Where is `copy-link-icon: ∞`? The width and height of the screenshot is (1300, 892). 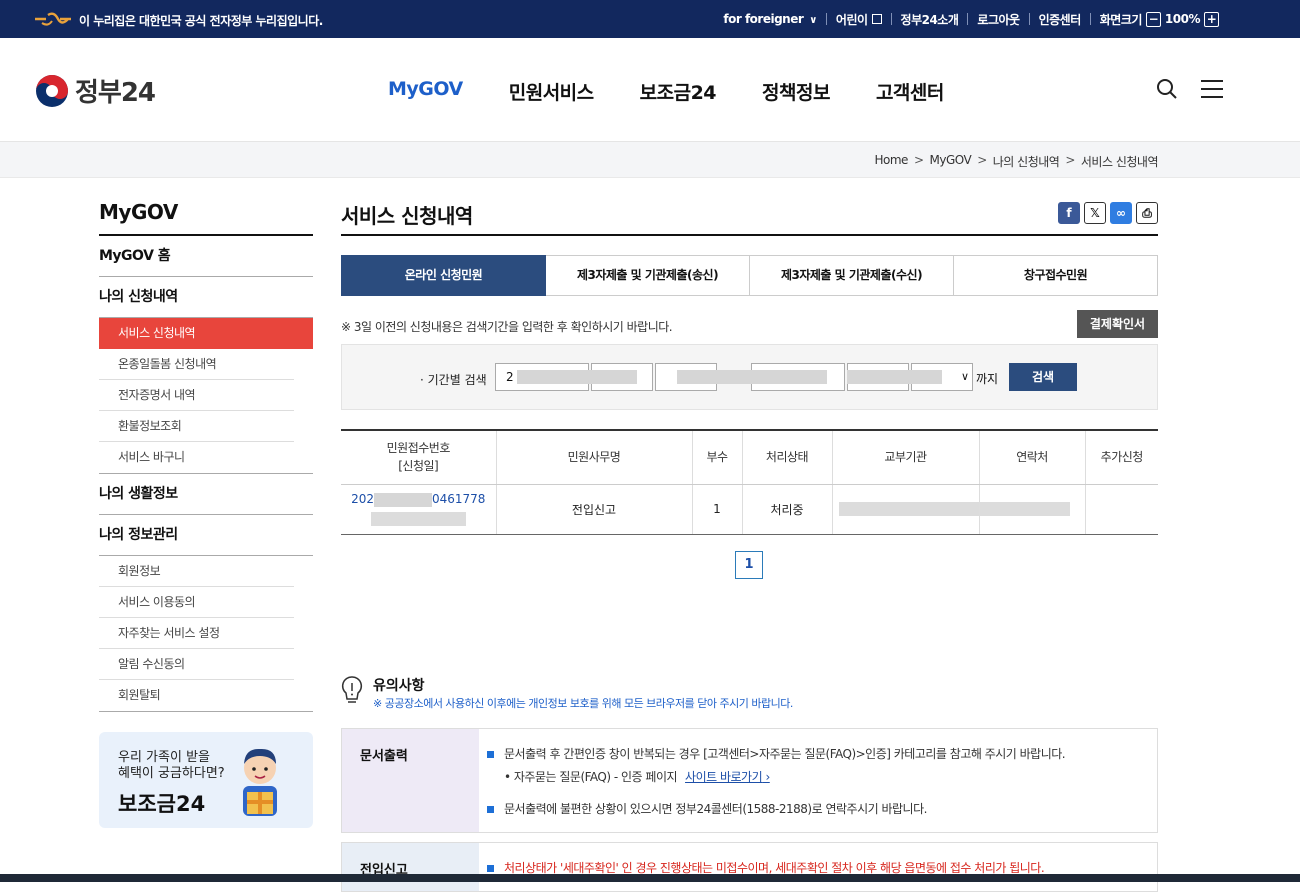 copy-link-icon: ∞ is located at coordinates (1121, 213).